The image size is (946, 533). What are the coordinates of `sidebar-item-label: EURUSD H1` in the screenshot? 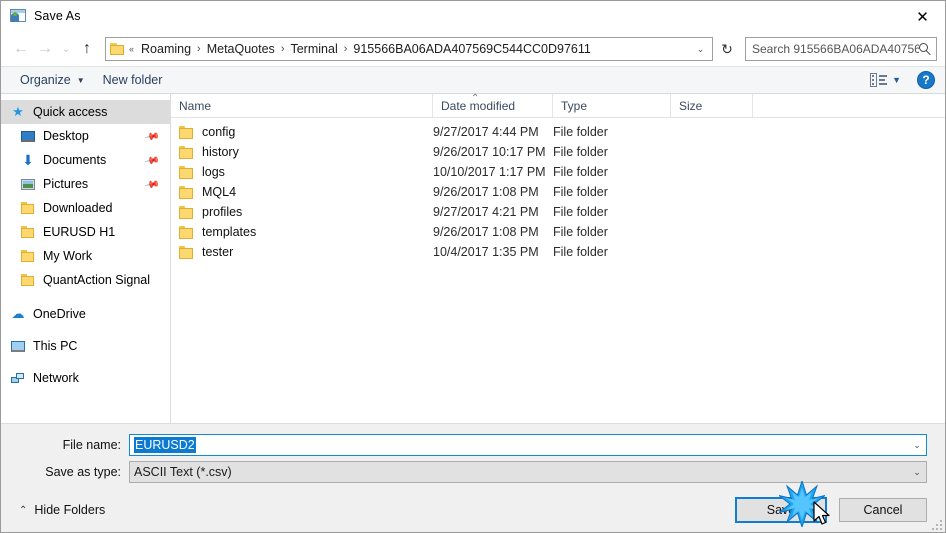 It's located at (79, 232).